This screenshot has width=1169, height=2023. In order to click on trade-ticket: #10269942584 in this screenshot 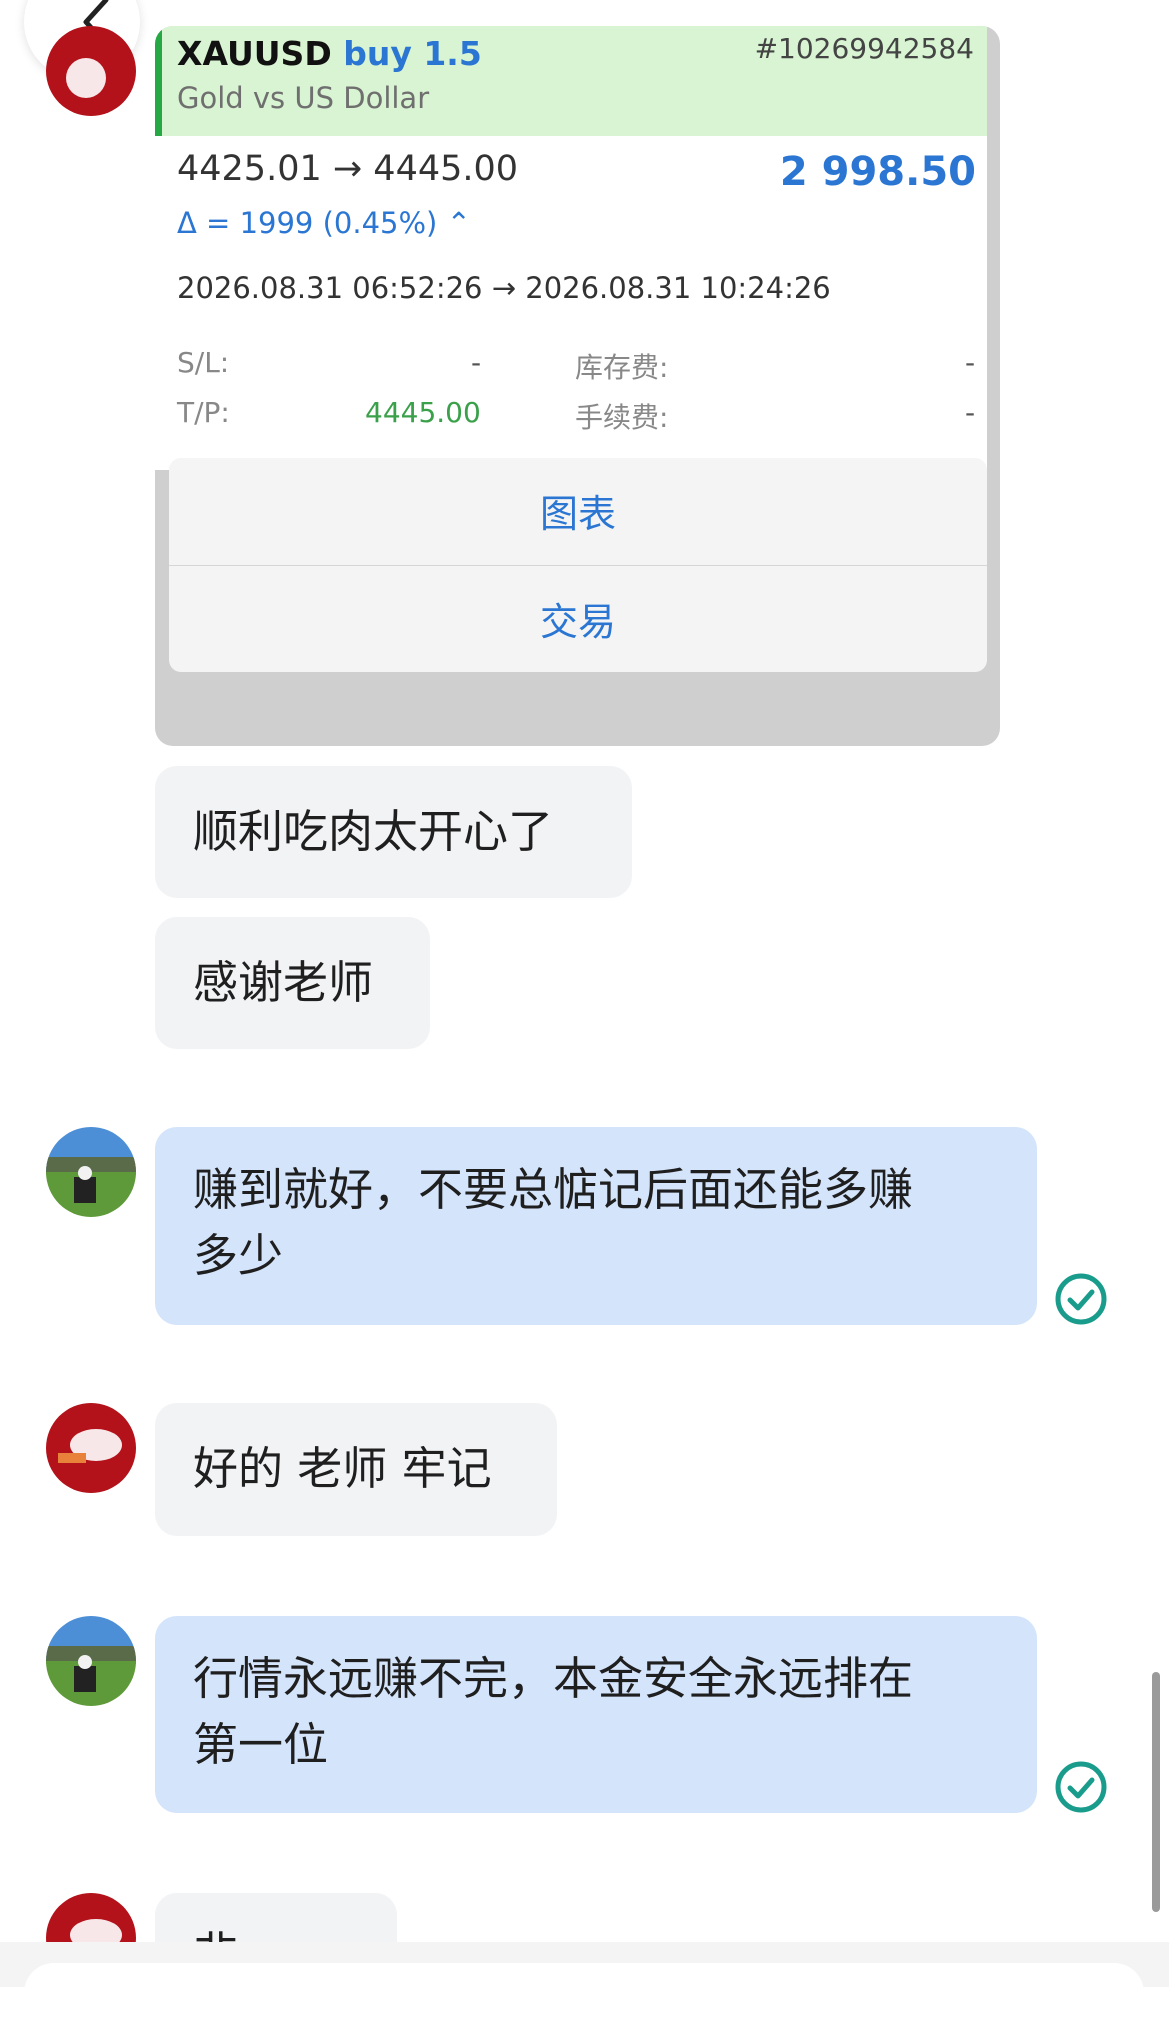, I will do `click(864, 48)`.